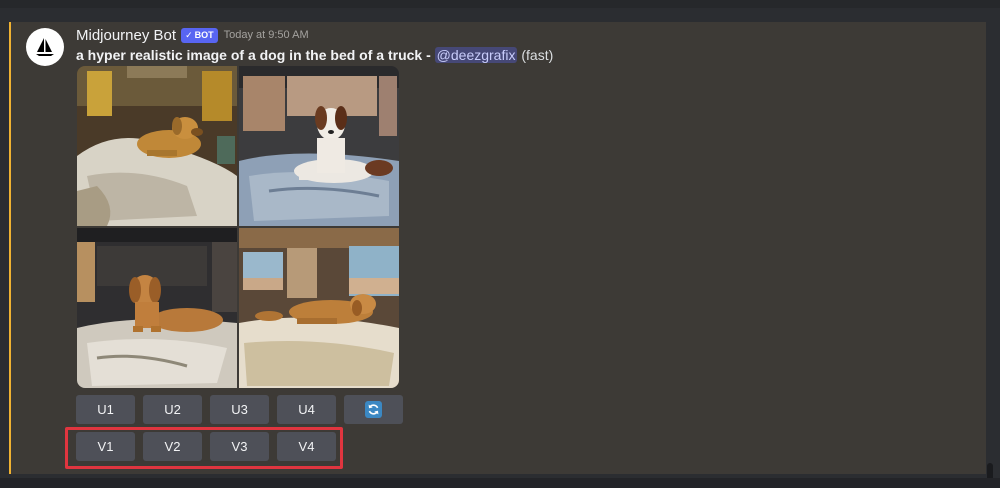 The height and width of the screenshot is (488, 1000). Describe the element at coordinates (266, 35) in the screenshot. I see `message-timestamp: Today at 9:50 AM` at that location.